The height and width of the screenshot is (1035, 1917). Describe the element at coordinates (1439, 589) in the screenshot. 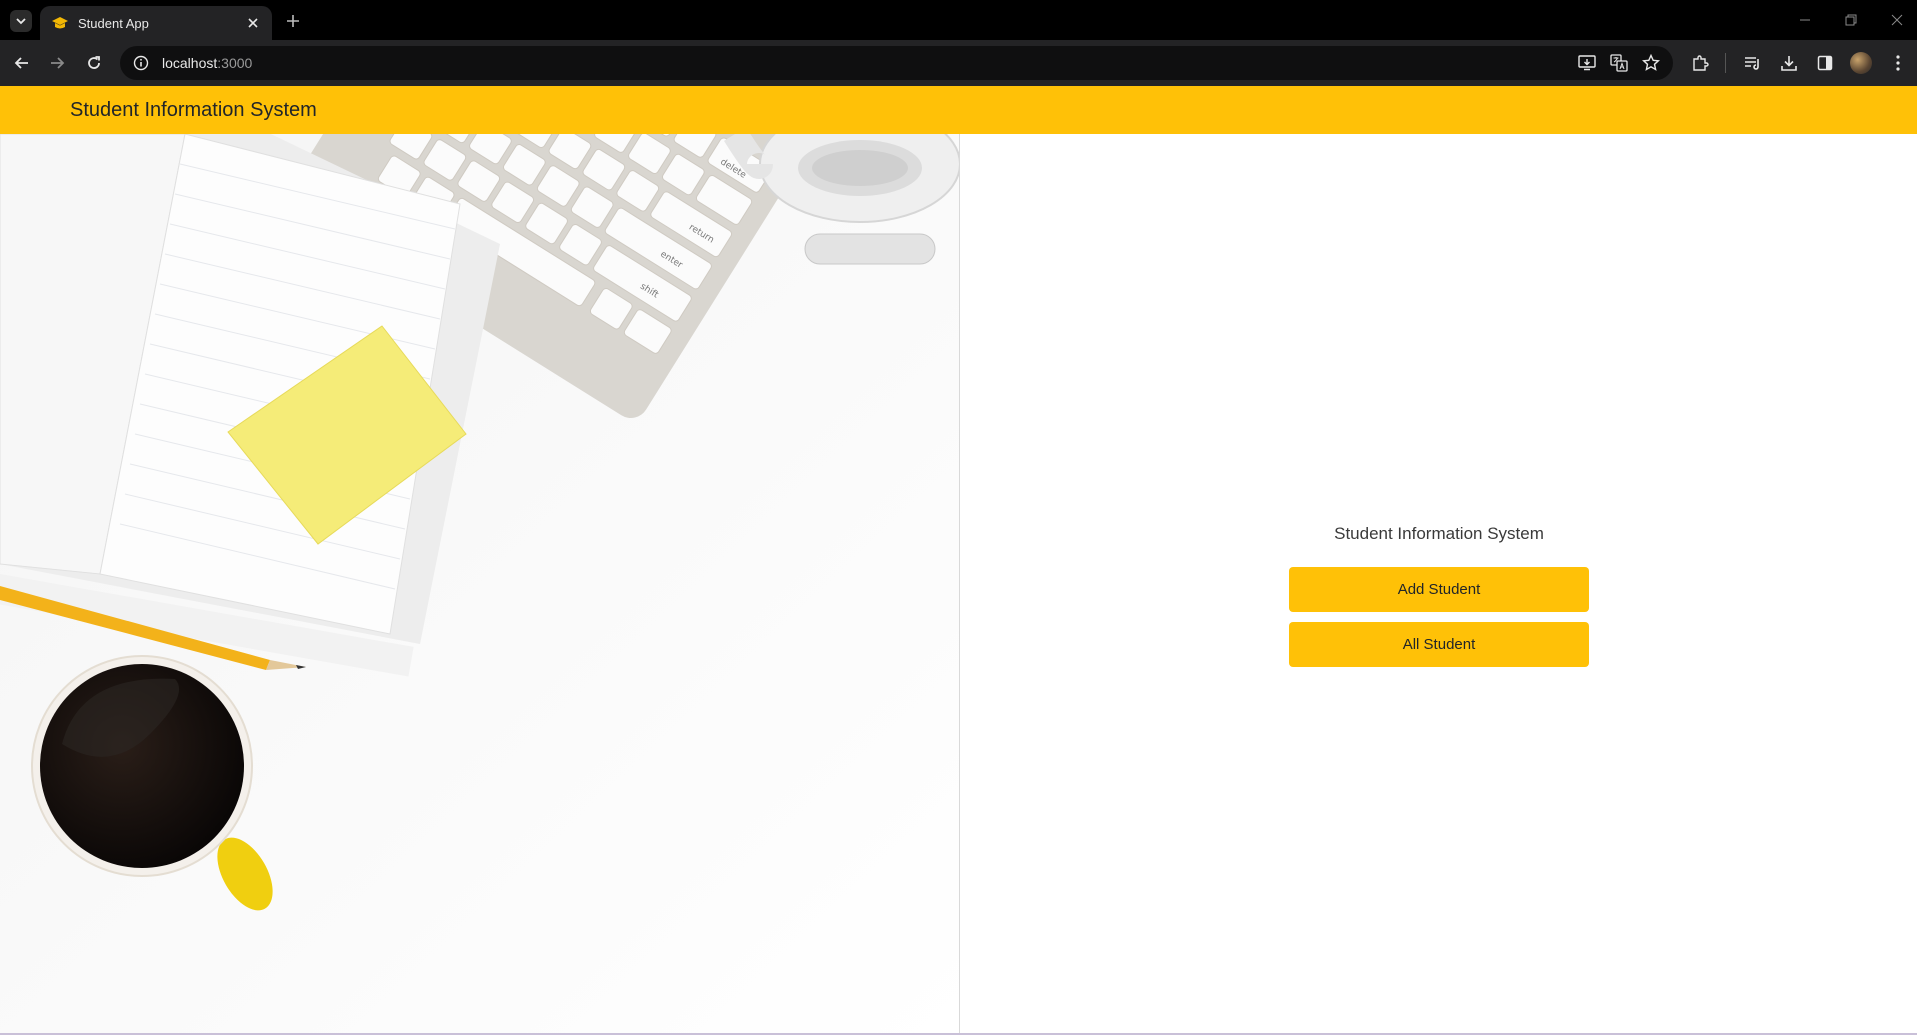

I see `add-student-button: Add Student` at that location.